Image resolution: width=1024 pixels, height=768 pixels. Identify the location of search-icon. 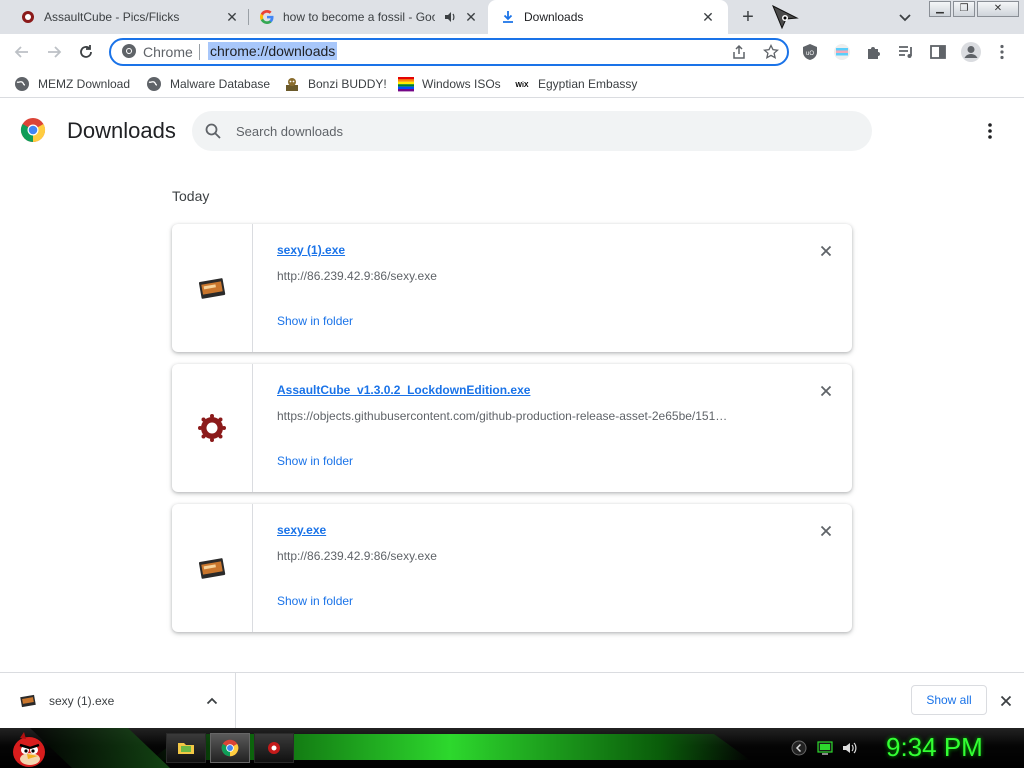
(213, 131).